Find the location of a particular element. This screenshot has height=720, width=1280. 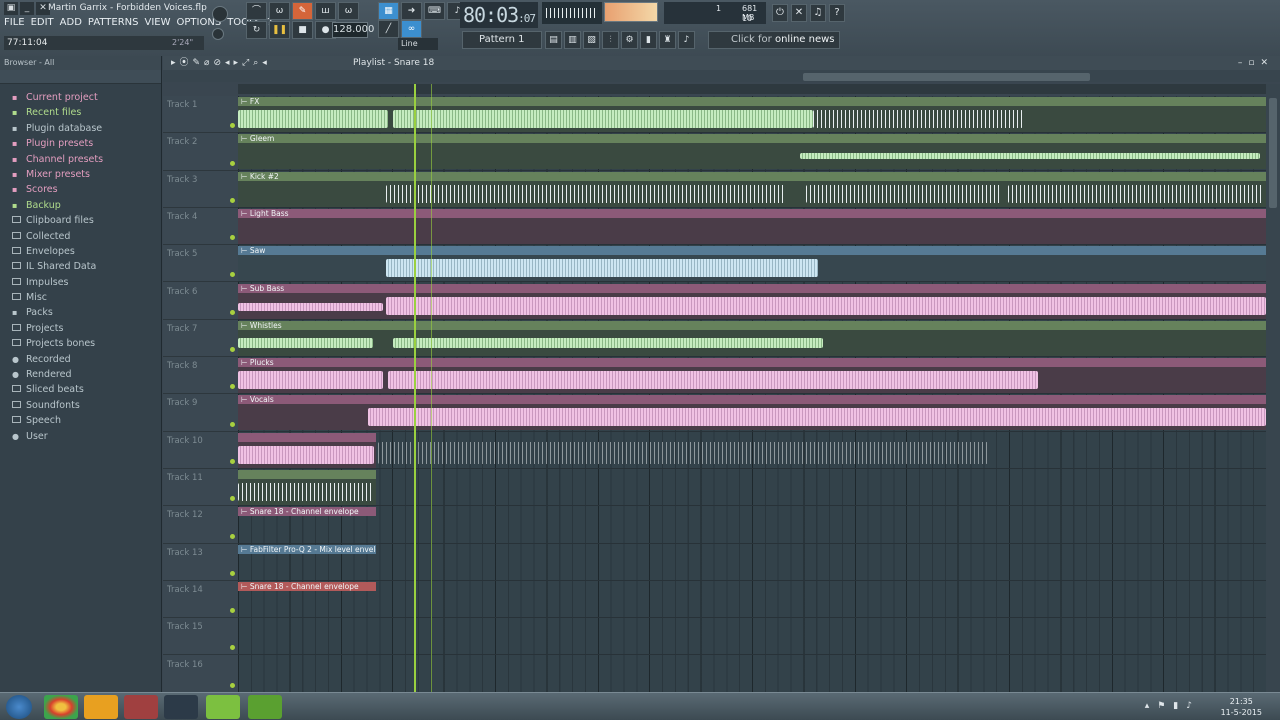

restore-button: ▣ is located at coordinates (11, 8).